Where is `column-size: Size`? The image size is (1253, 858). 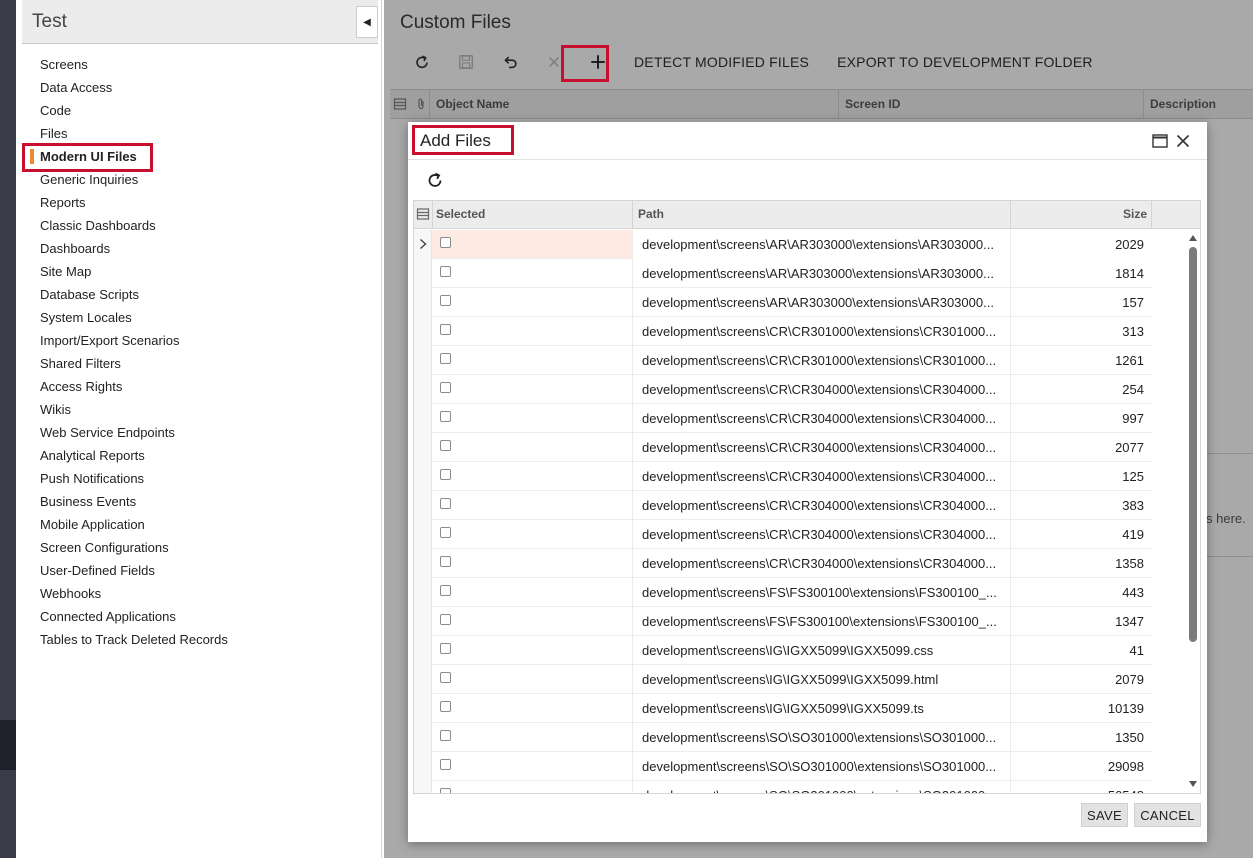 column-size: Size is located at coordinates (1081, 214).